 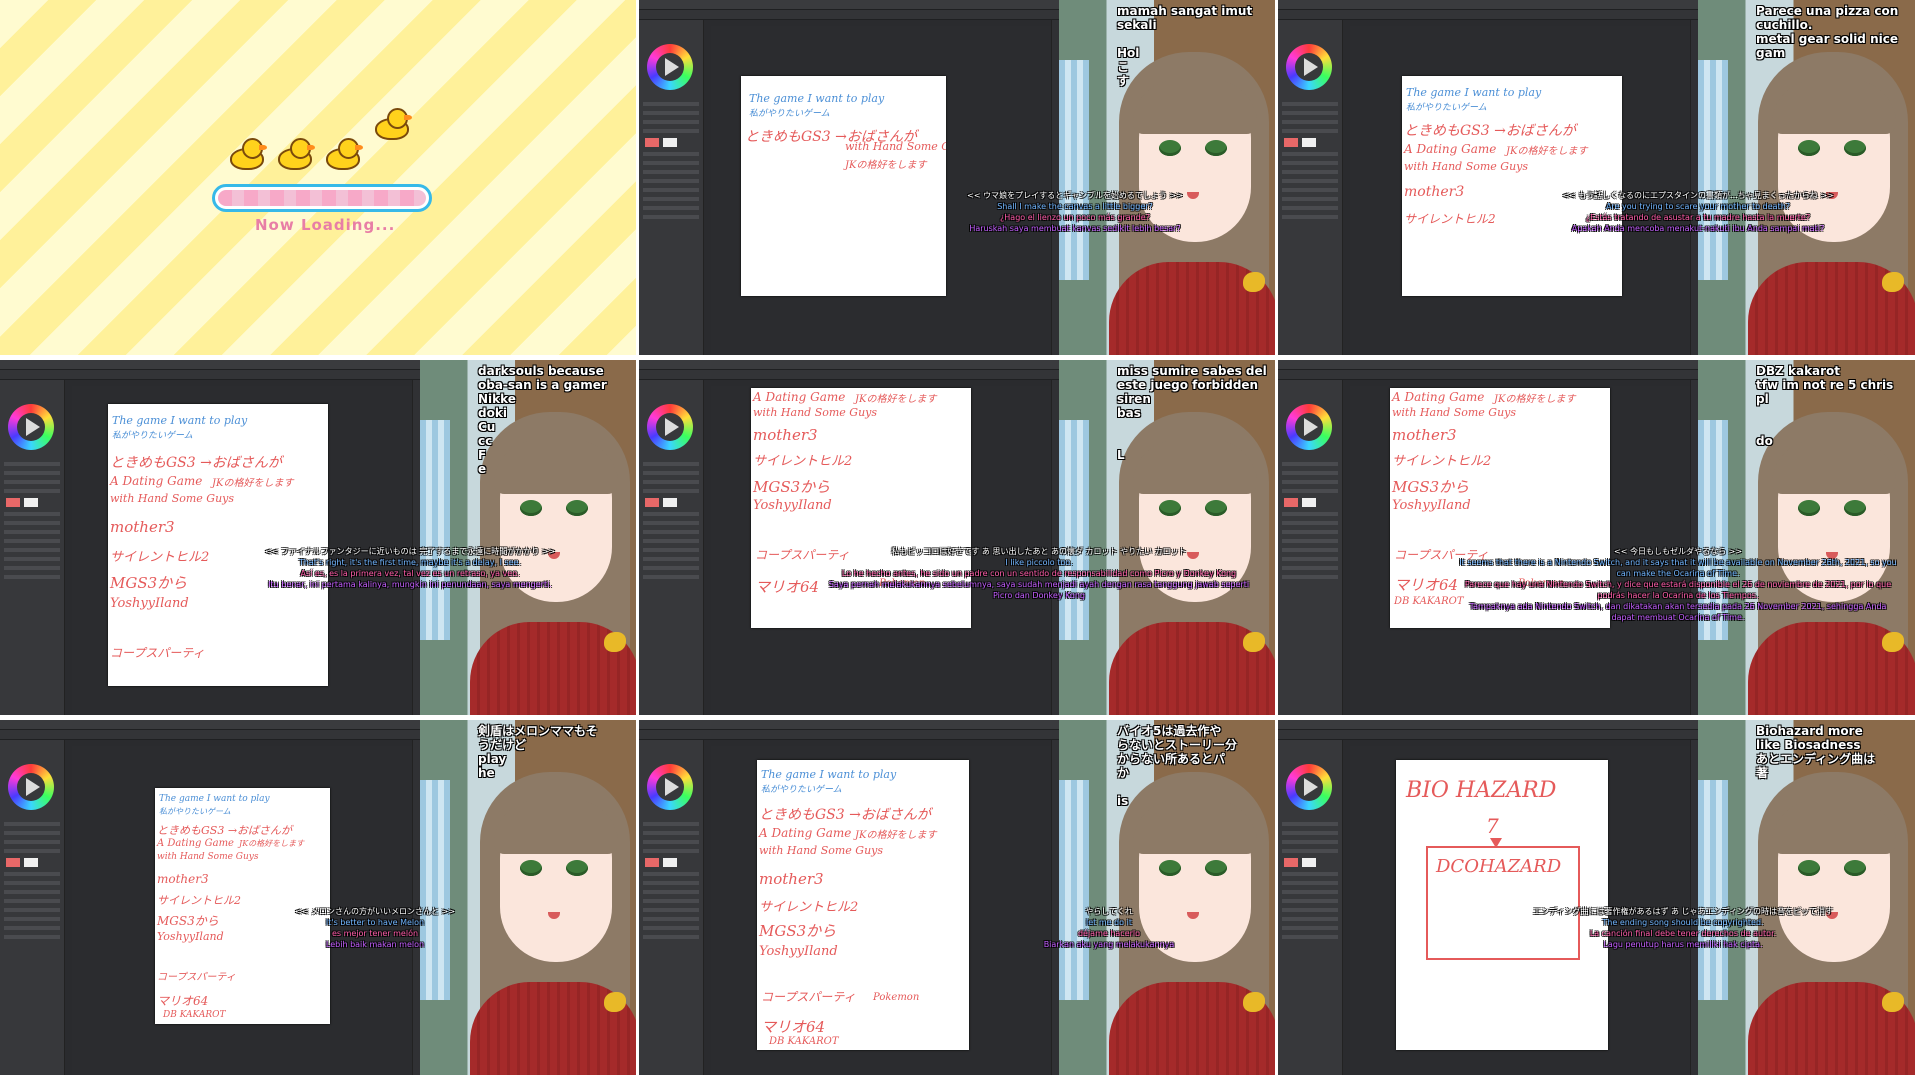 What do you see at coordinates (538, 752) in the screenshot?
I see `chat-comments: 剣盾はメロンママもそ うだけど play he` at bounding box center [538, 752].